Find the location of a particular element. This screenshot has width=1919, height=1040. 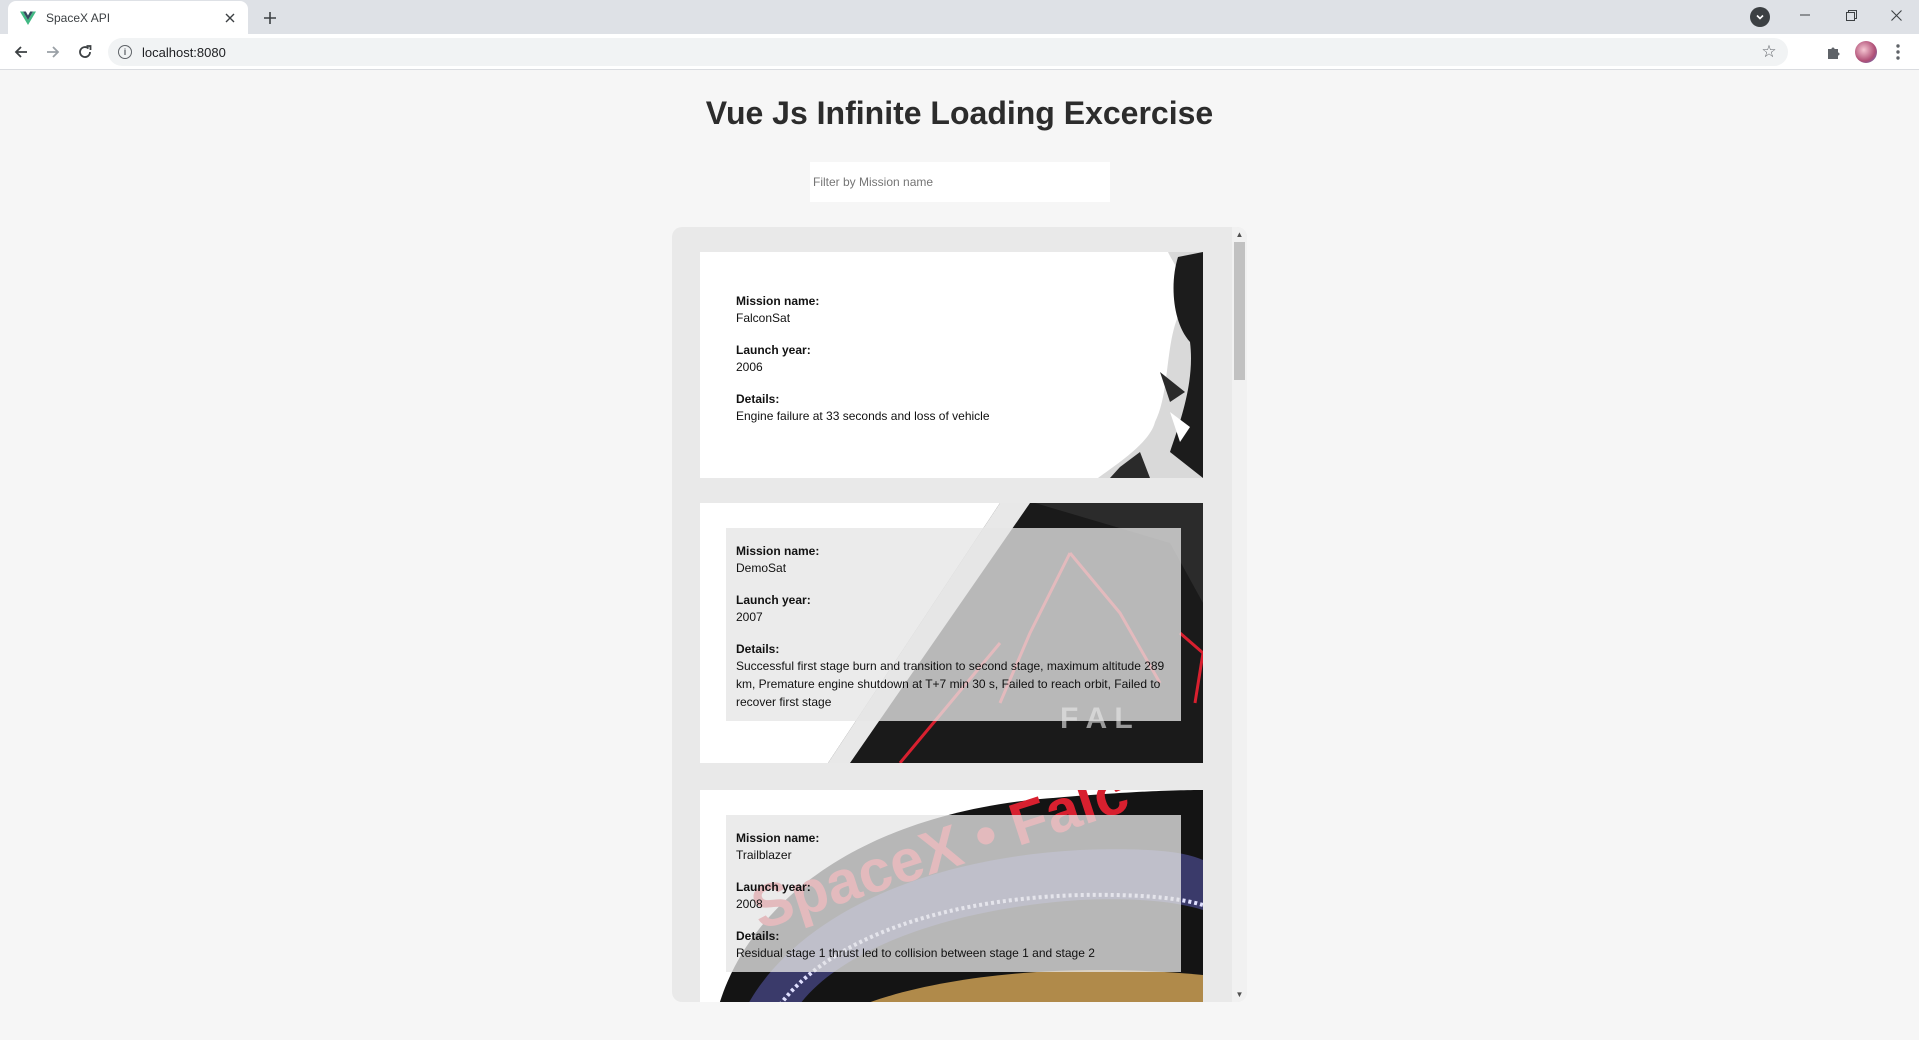

close-window-button is located at coordinates (1896, 15).